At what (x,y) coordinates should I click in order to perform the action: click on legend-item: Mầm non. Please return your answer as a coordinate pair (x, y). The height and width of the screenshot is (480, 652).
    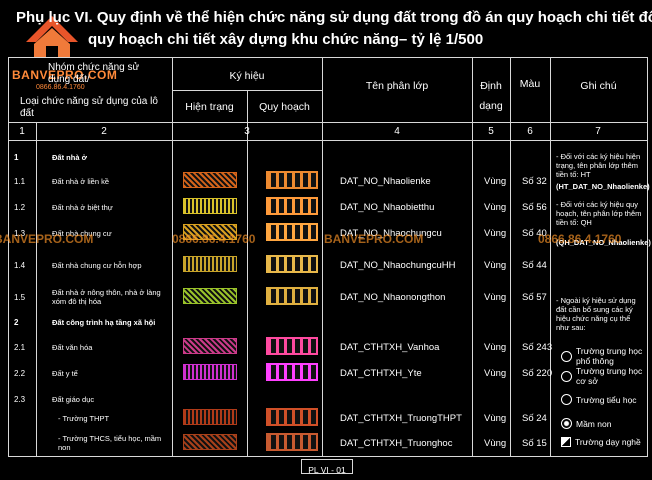
    Looking at the image, I should click on (586, 423).